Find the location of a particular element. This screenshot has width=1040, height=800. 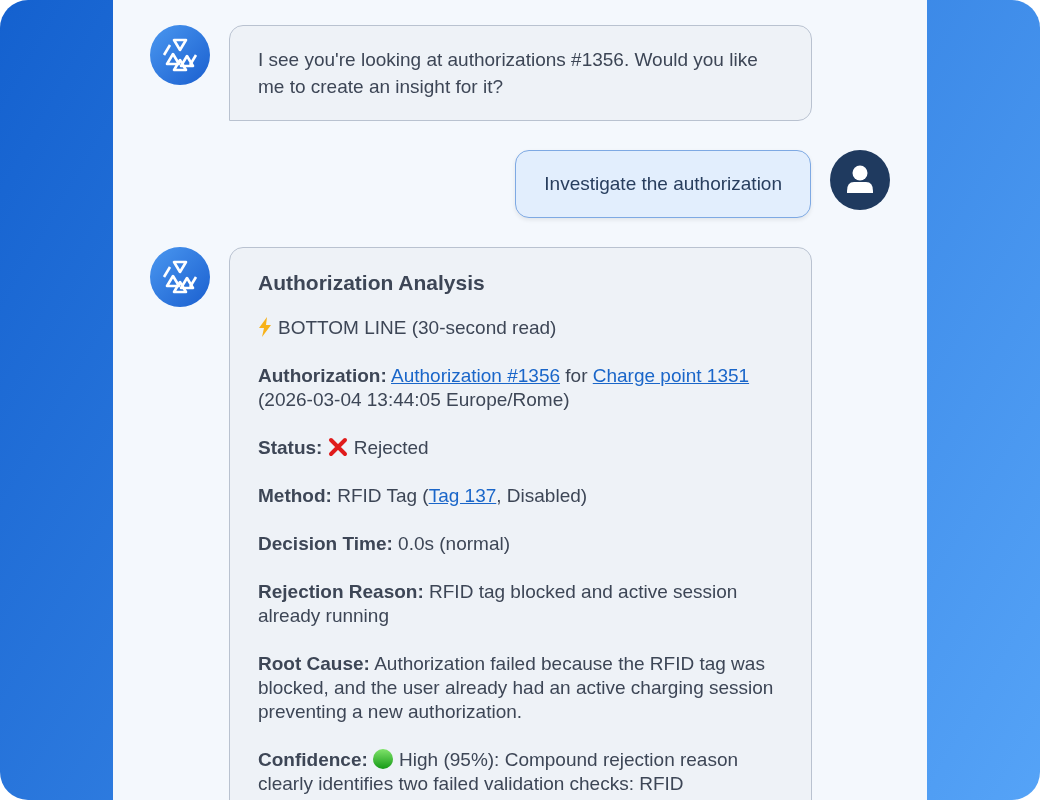

analysis-paragraph: Confidence: High (95%): Compound rejection reason clearly identifies two failed validation checks: RFID is located at coordinates (499, 772).